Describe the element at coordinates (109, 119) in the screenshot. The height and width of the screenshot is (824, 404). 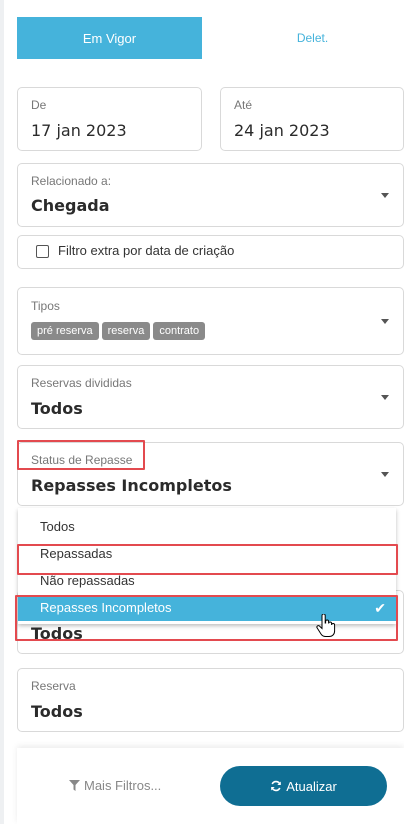
I see `date-from-field: De 17 jan 2023` at that location.